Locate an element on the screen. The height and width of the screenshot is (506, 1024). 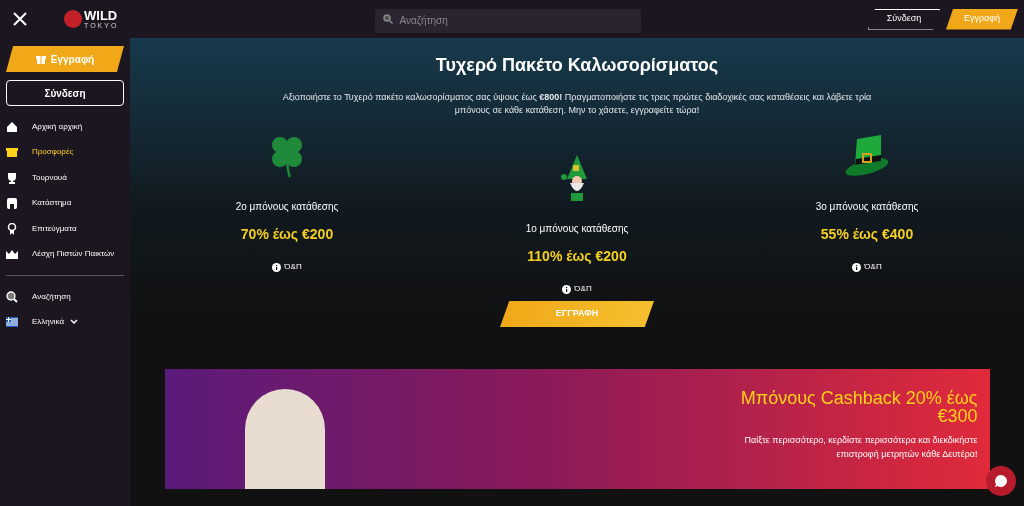
crown-icon is located at coordinates (12, 254).